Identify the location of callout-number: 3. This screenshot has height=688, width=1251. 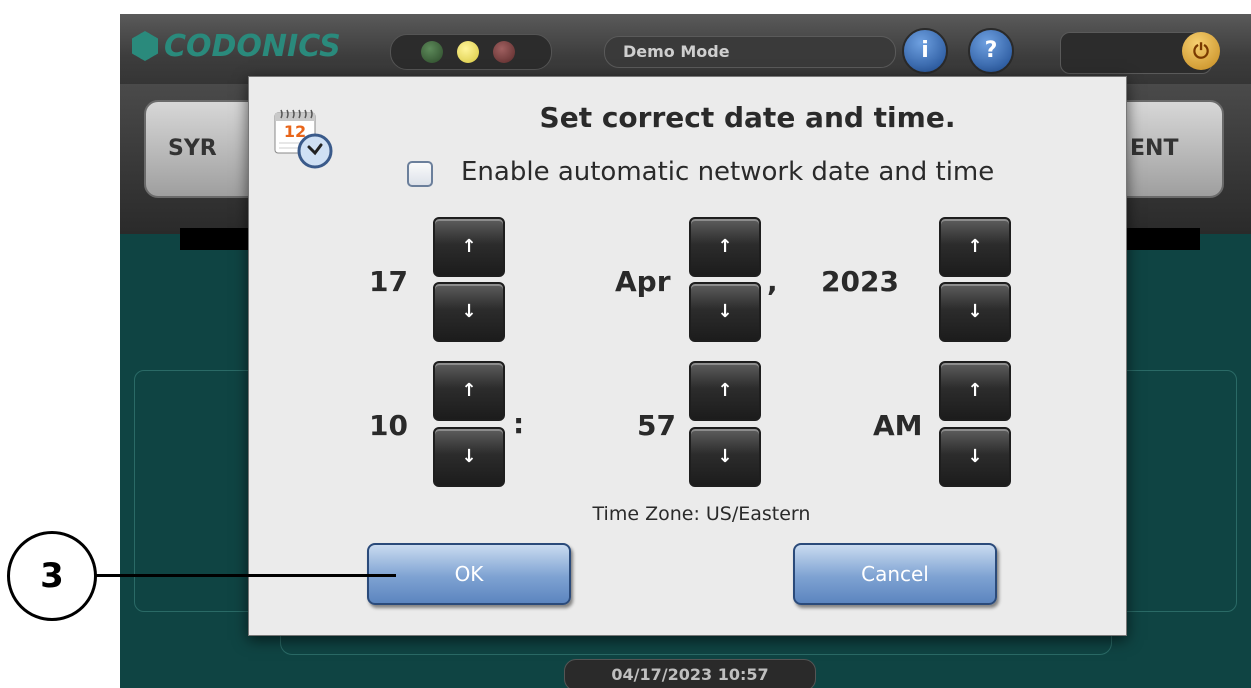
(52, 576).